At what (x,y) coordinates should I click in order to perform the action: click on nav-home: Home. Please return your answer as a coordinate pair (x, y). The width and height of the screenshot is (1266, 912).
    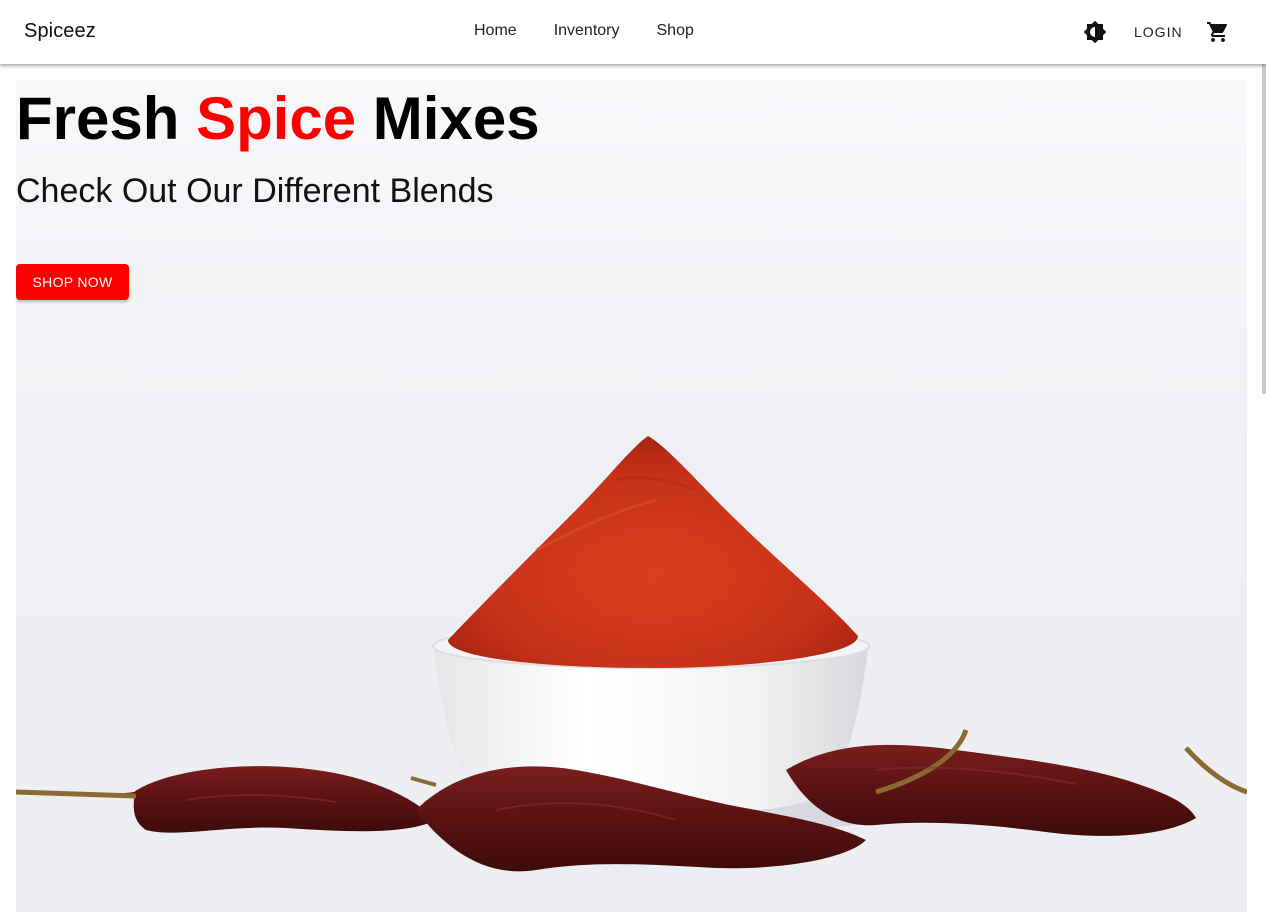
    Looking at the image, I should click on (495, 31).